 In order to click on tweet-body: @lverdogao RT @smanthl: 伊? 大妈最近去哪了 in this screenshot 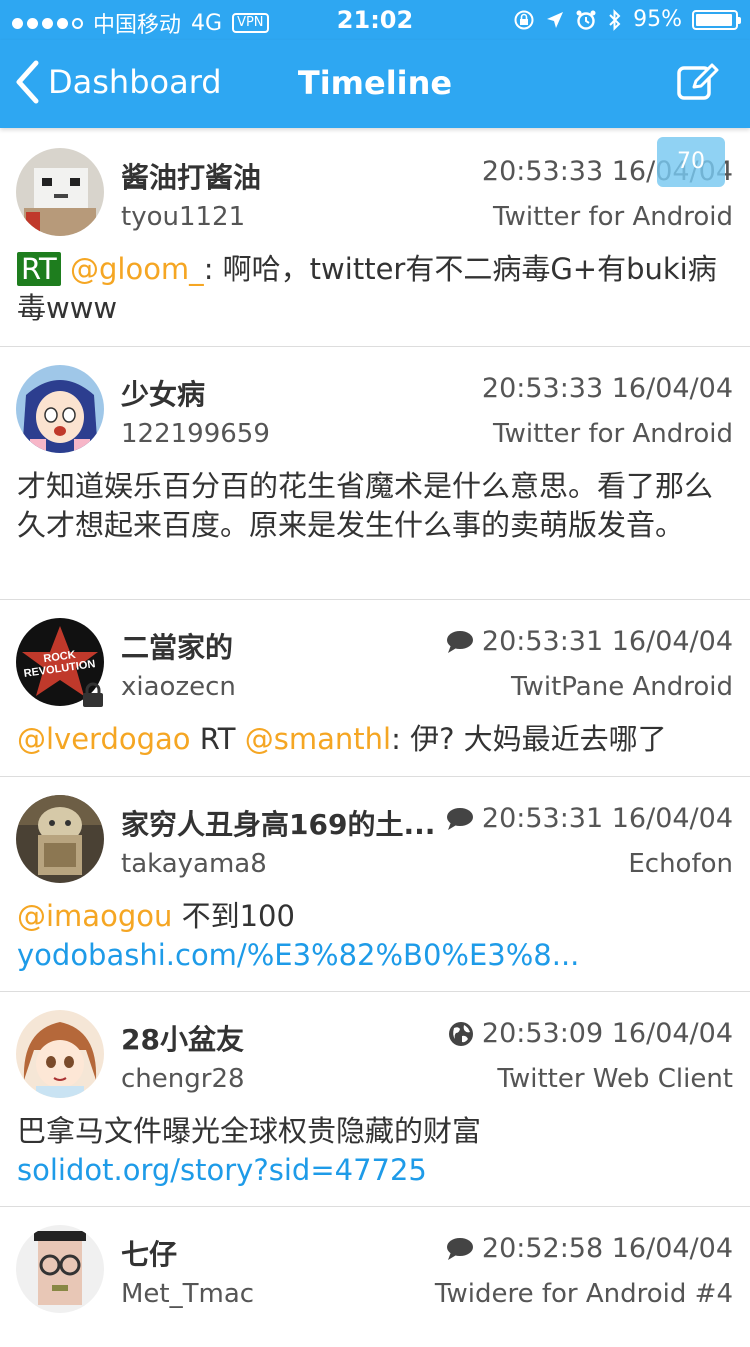, I will do `click(375, 739)`.